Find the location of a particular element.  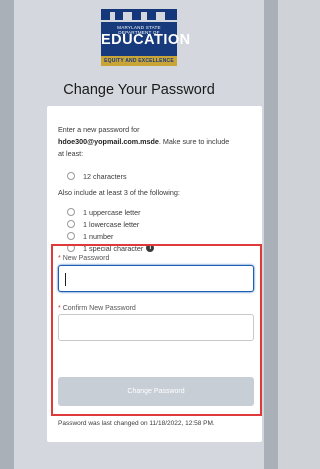

requirement-item: 12 characters is located at coordinates (97, 176).